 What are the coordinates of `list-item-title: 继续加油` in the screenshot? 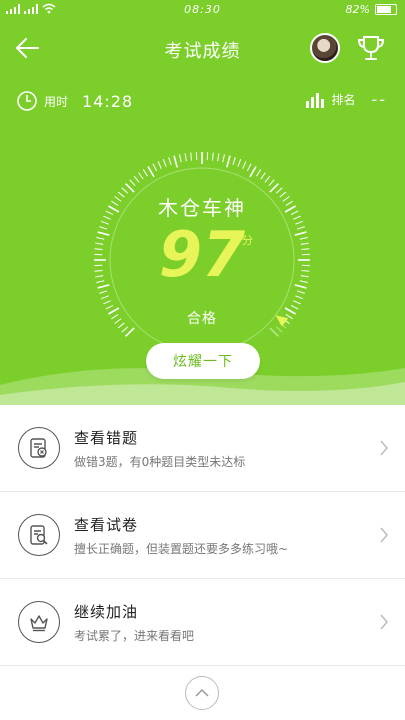 It's located at (106, 612).